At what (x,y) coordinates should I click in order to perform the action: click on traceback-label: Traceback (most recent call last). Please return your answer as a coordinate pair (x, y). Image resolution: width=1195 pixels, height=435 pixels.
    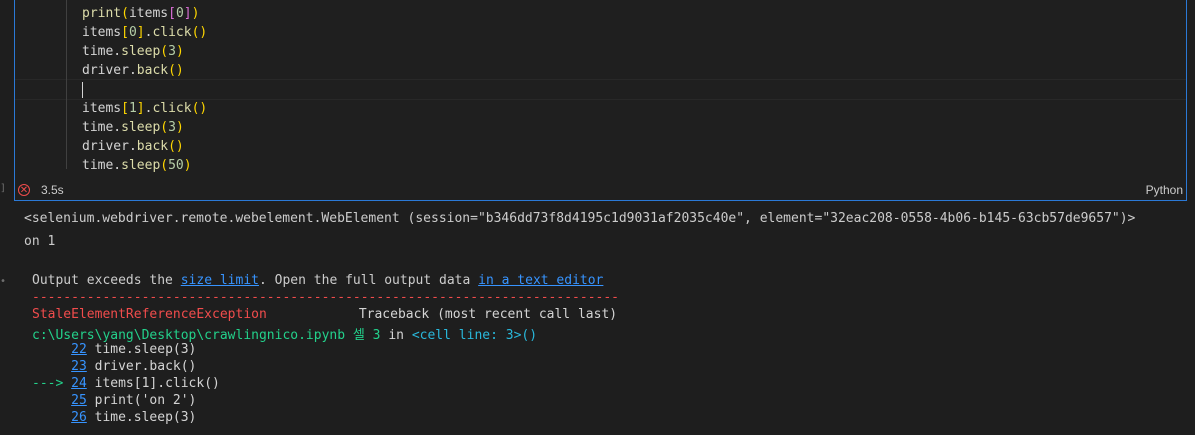
    Looking at the image, I should click on (488, 314).